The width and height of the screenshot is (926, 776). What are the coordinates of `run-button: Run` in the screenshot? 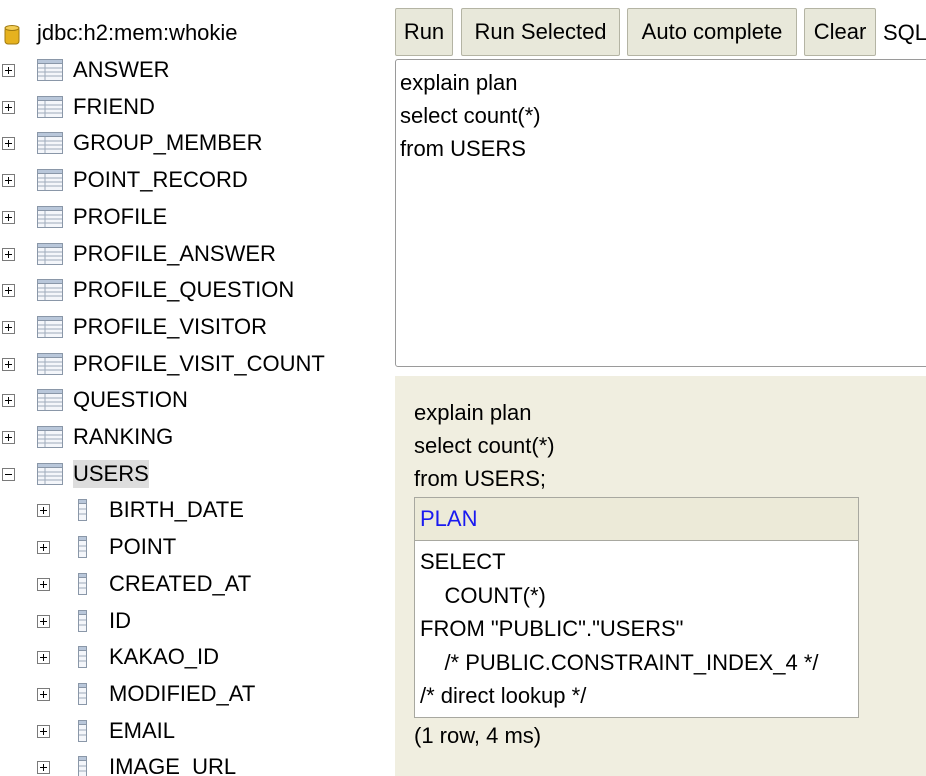 It's located at (424, 32).